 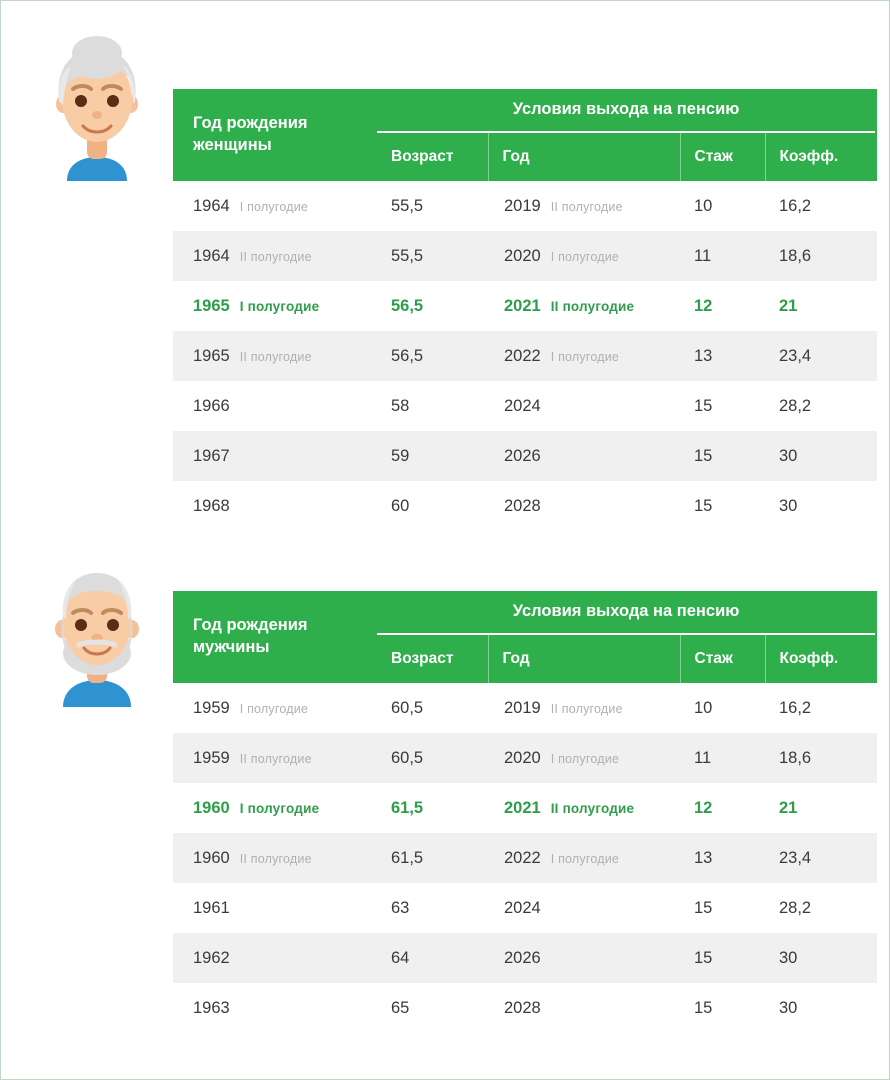 I want to click on cell-age-value: 59, so click(x=400, y=455).